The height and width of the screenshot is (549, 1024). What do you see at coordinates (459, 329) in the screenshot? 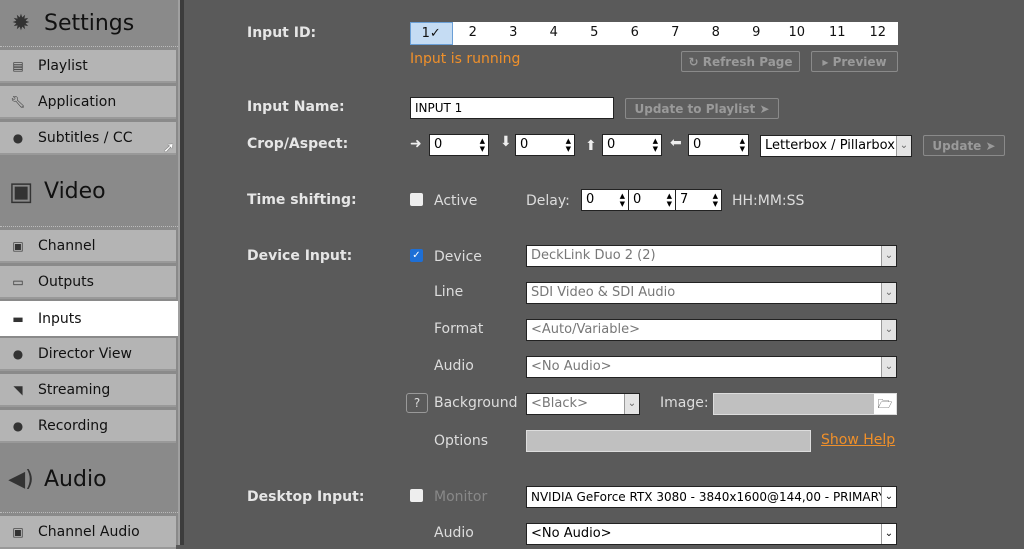
I see `format-label: Format` at bounding box center [459, 329].